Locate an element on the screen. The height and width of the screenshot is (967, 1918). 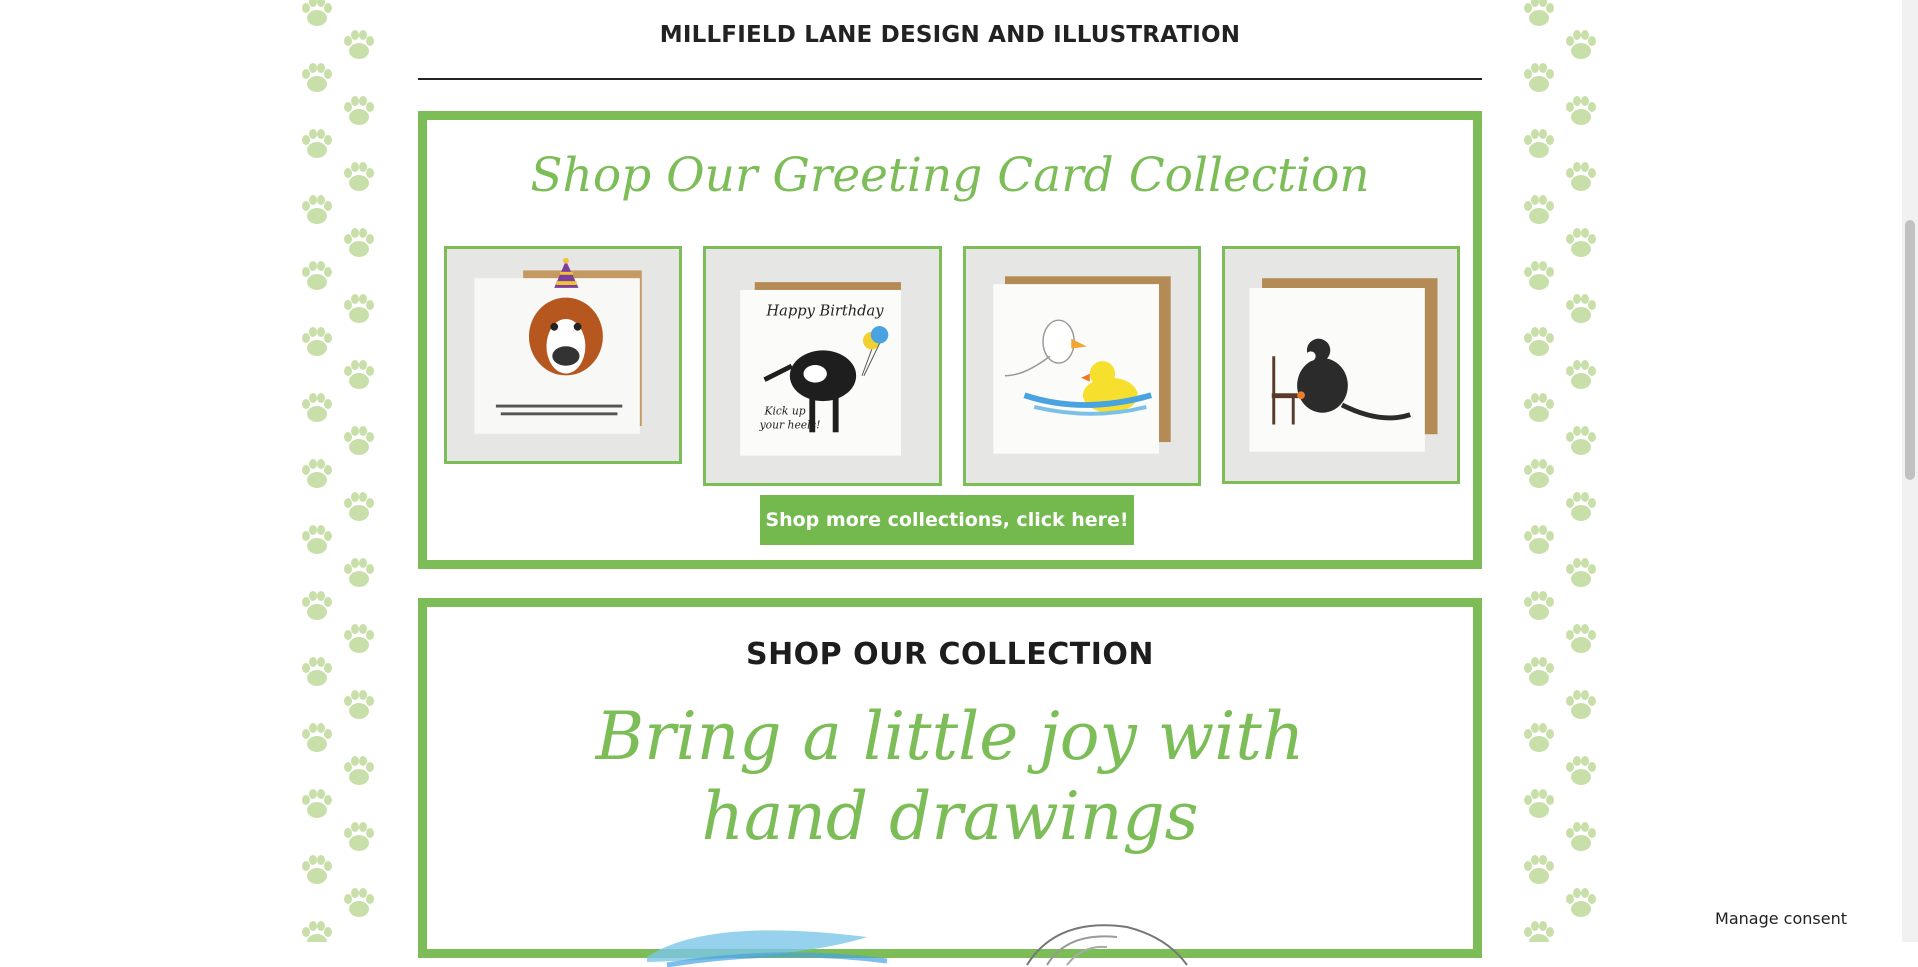
dog-chair-card-image is located at coordinates (1341, 365).